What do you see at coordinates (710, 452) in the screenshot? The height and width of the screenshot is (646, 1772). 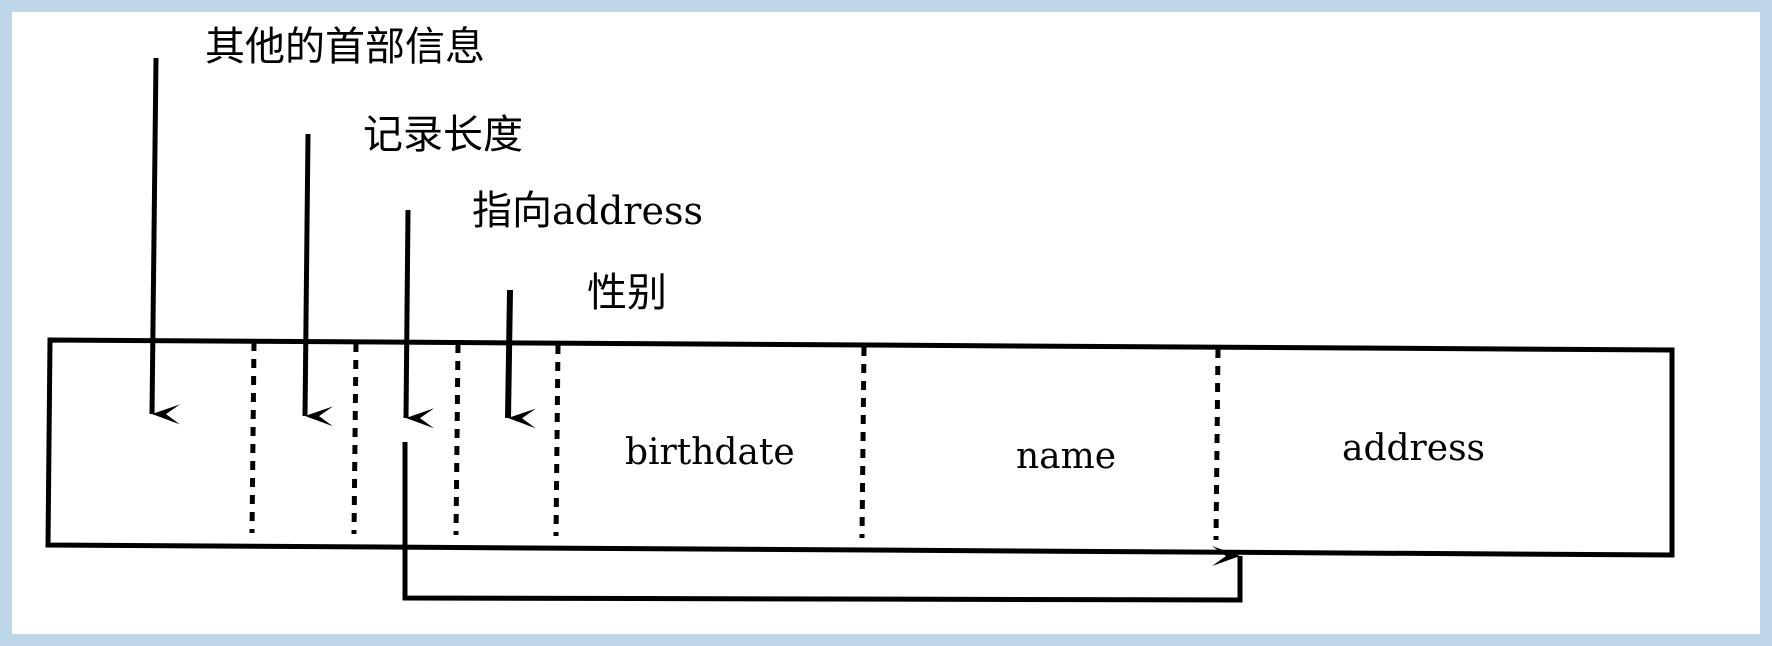 I see `field-birthdate: birthdate` at bounding box center [710, 452].